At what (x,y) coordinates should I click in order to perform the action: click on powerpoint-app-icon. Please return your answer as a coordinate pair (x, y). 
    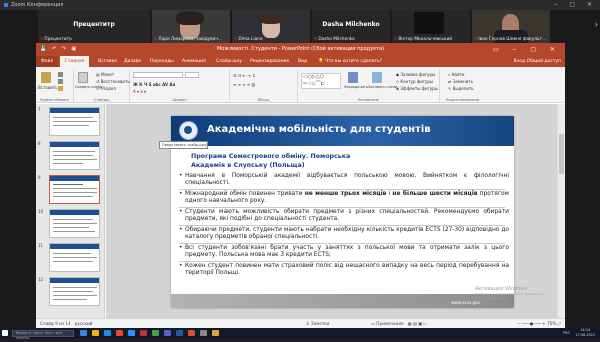
    Looking at the image, I should click on (143, 333).